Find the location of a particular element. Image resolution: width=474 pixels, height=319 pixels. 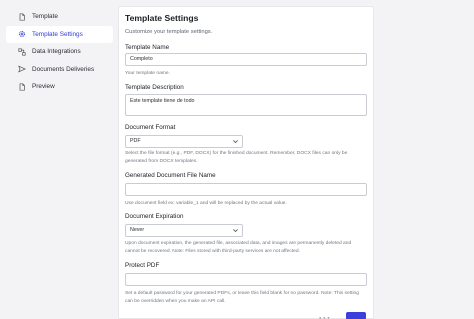

template-description-label: Template Description is located at coordinates (154, 87).